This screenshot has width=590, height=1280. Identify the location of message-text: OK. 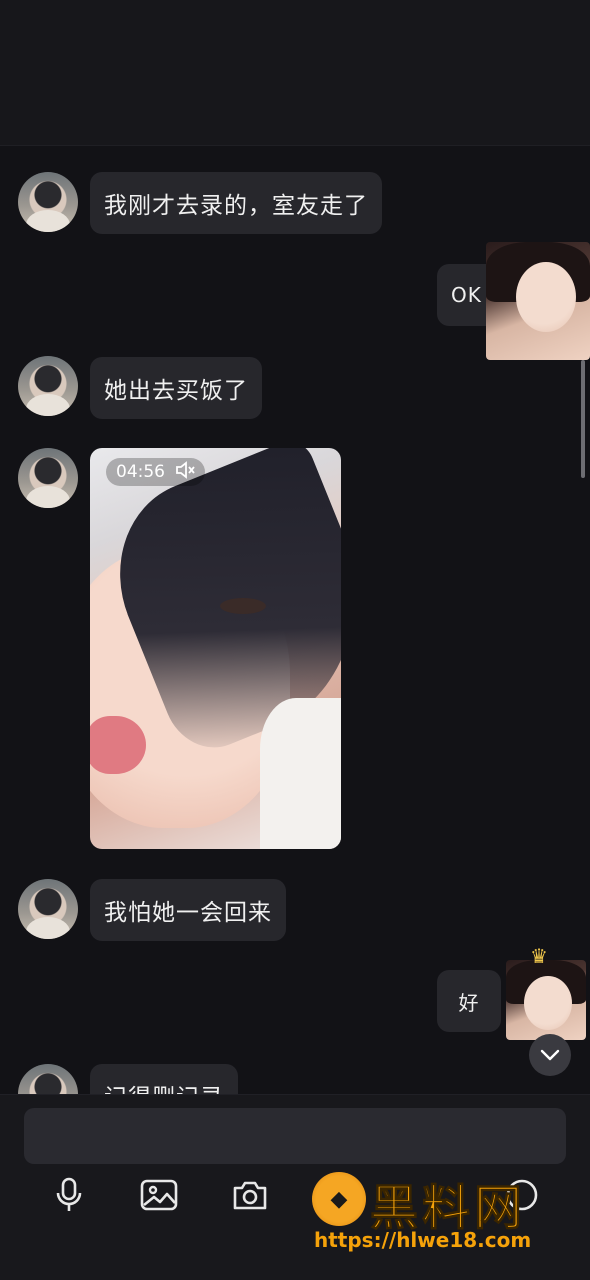
(466, 295).